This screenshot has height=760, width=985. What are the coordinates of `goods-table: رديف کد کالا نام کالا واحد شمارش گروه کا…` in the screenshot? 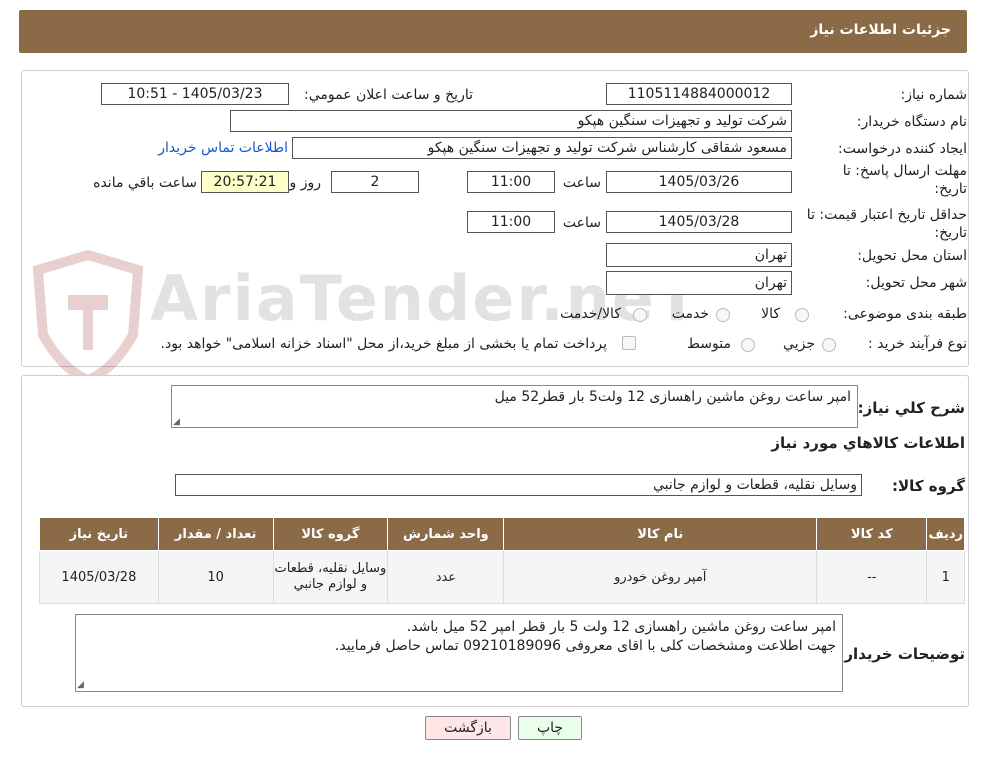 It's located at (502, 560).